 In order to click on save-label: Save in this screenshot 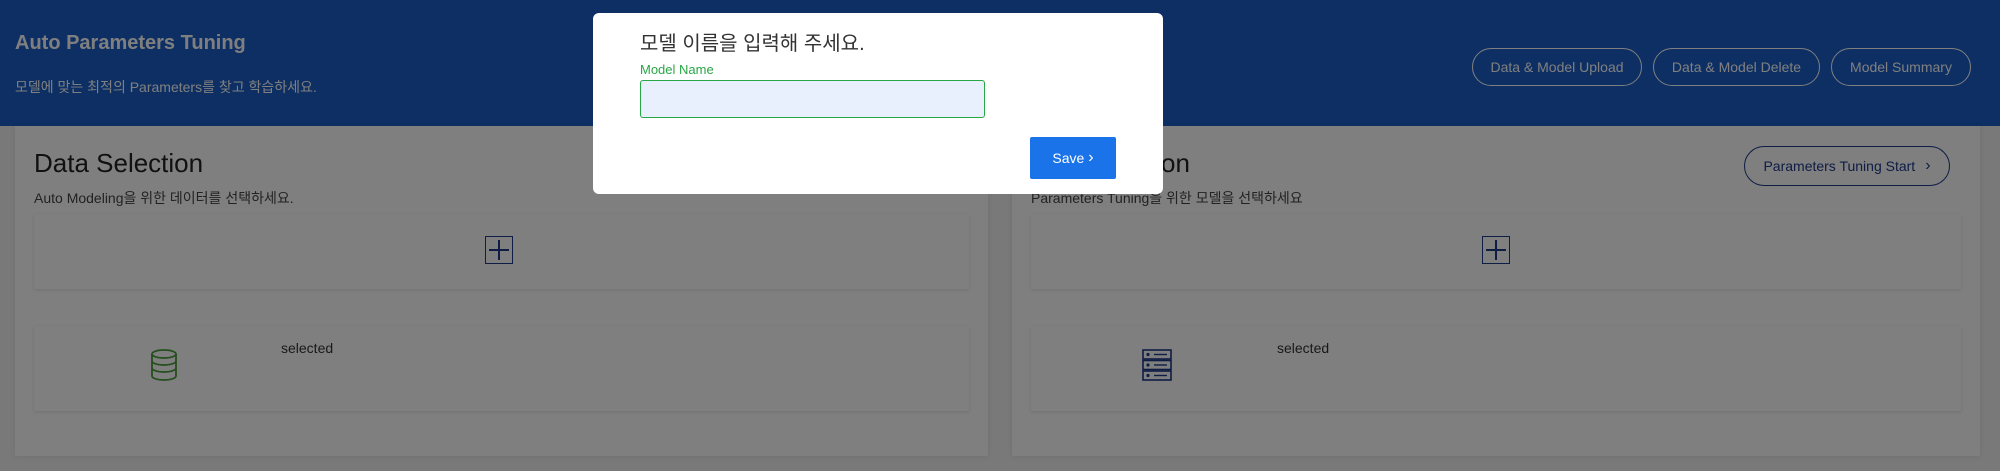, I will do `click(1068, 158)`.